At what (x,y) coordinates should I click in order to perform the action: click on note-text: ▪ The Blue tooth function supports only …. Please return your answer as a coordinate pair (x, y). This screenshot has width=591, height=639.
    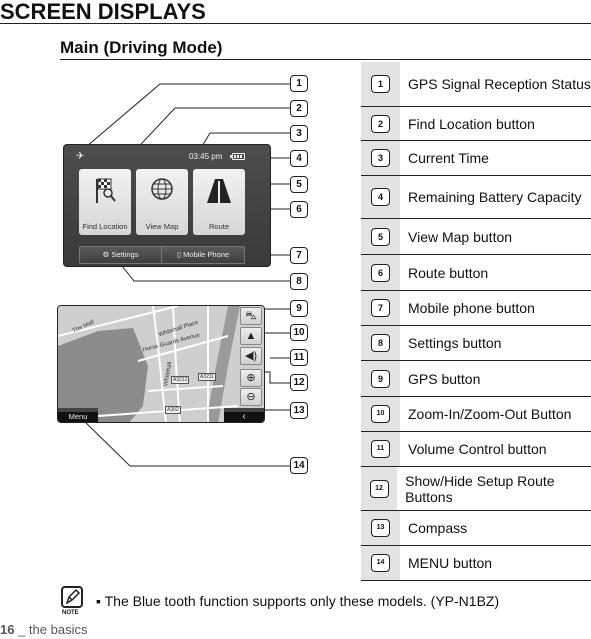
    Looking at the image, I should click on (298, 601).